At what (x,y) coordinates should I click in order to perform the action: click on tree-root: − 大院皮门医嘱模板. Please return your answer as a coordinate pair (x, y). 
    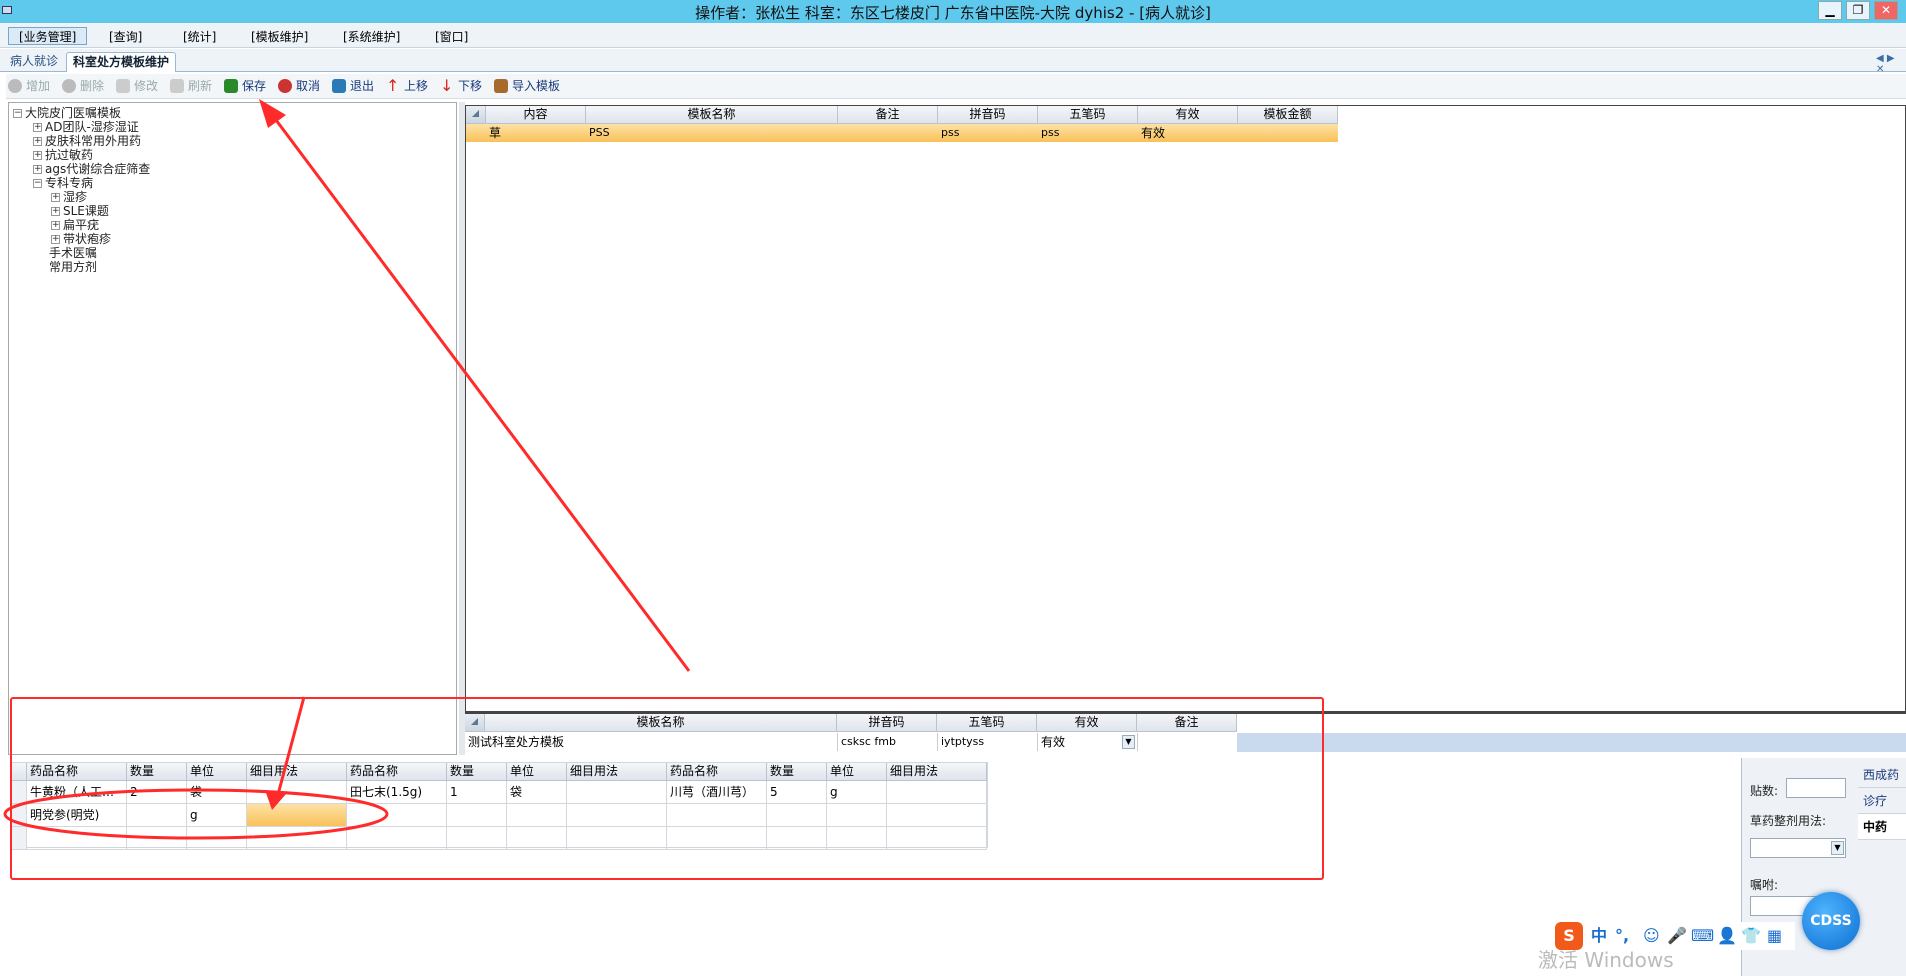
    Looking at the image, I should click on (67, 113).